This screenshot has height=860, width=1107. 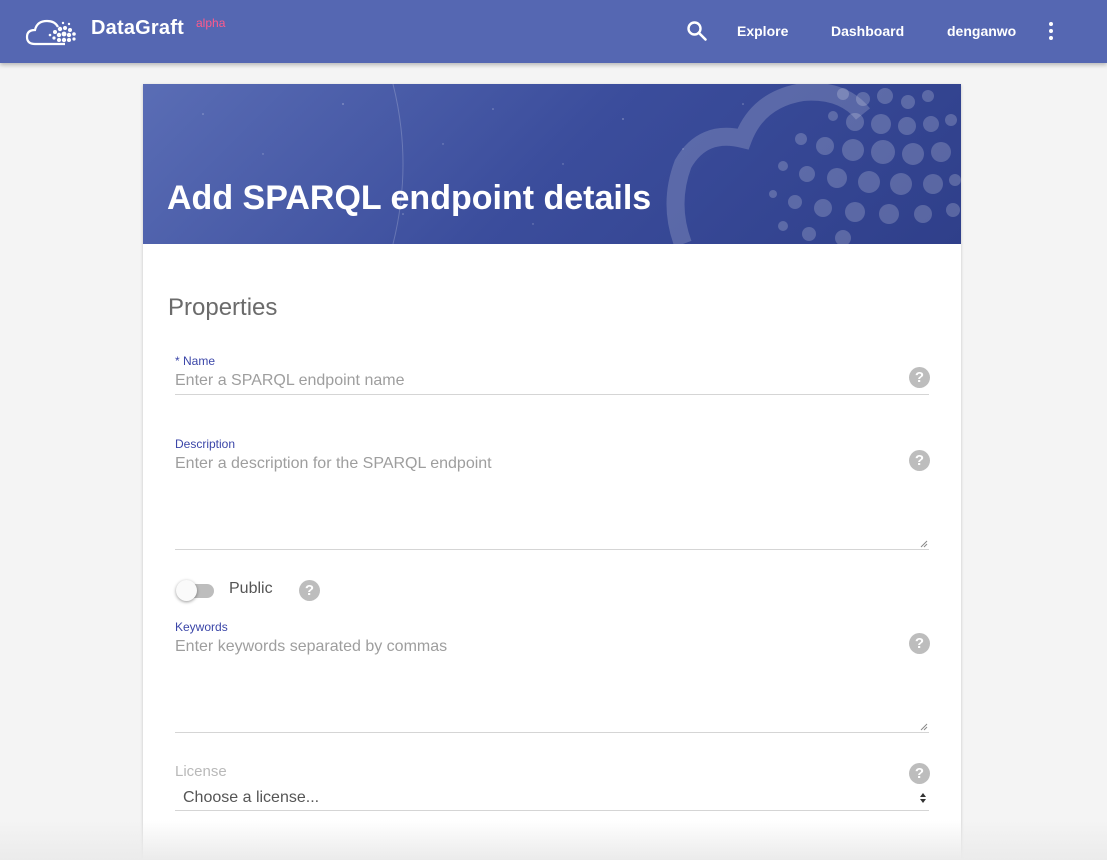 I want to click on nav-dashboard: Dashboard, so click(x=867, y=31).